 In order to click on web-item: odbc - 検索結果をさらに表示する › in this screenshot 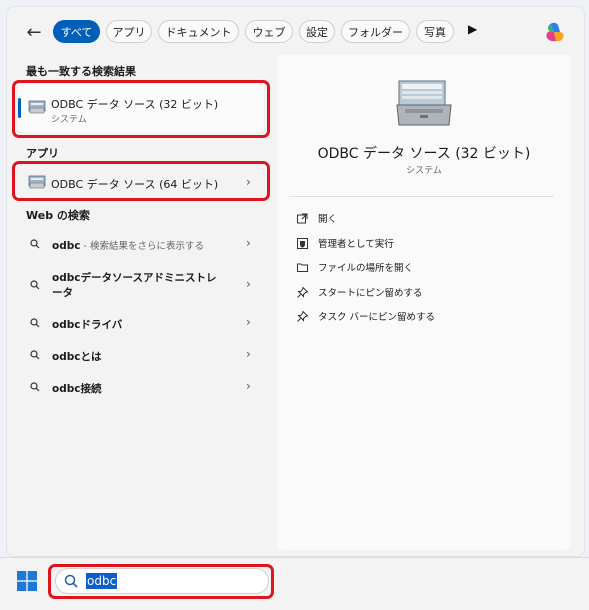, I will do `click(141, 245)`.